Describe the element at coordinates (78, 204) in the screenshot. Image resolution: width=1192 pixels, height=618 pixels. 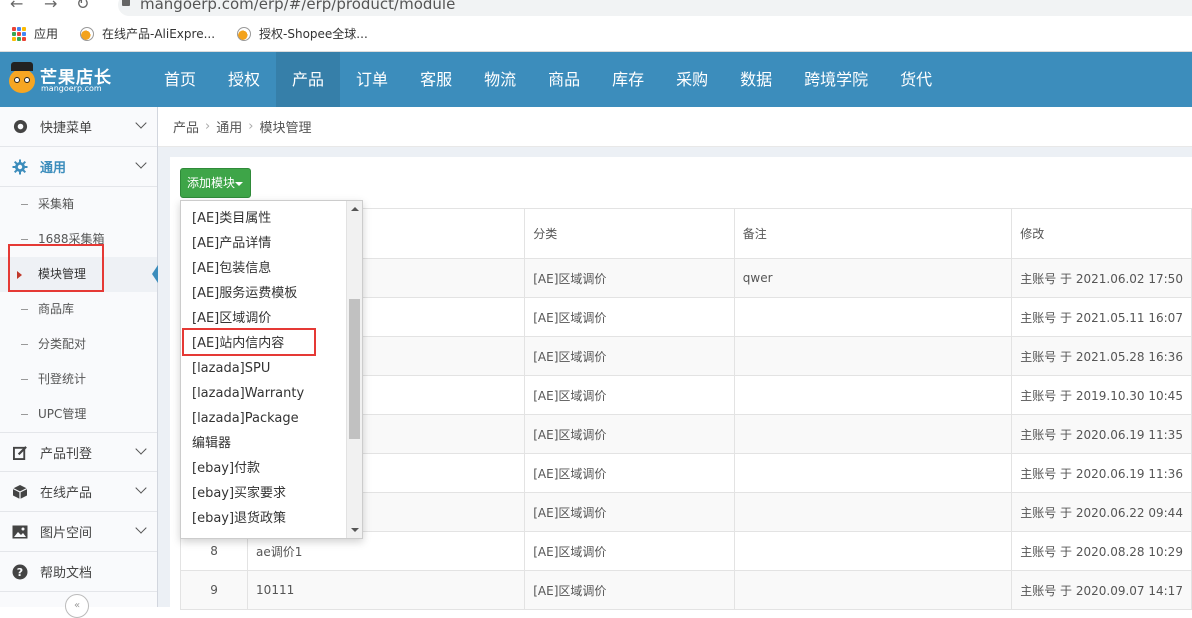
I see `sidebar-item-collection-box: 采集箱` at that location.